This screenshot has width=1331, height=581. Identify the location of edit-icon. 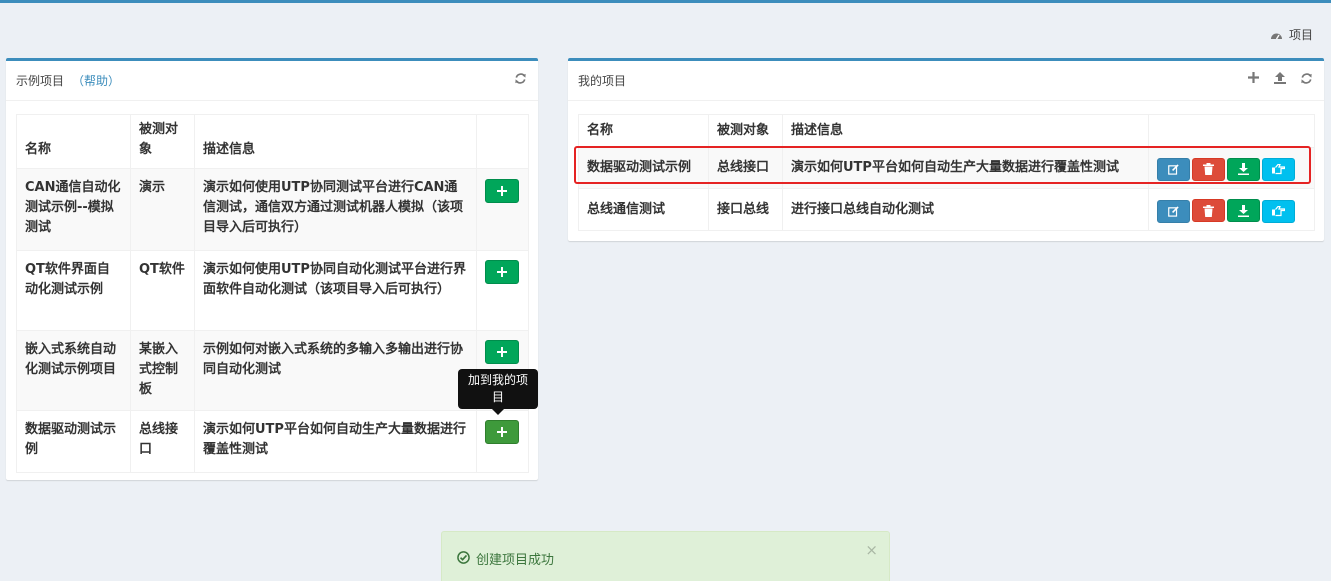
(1173, 211).